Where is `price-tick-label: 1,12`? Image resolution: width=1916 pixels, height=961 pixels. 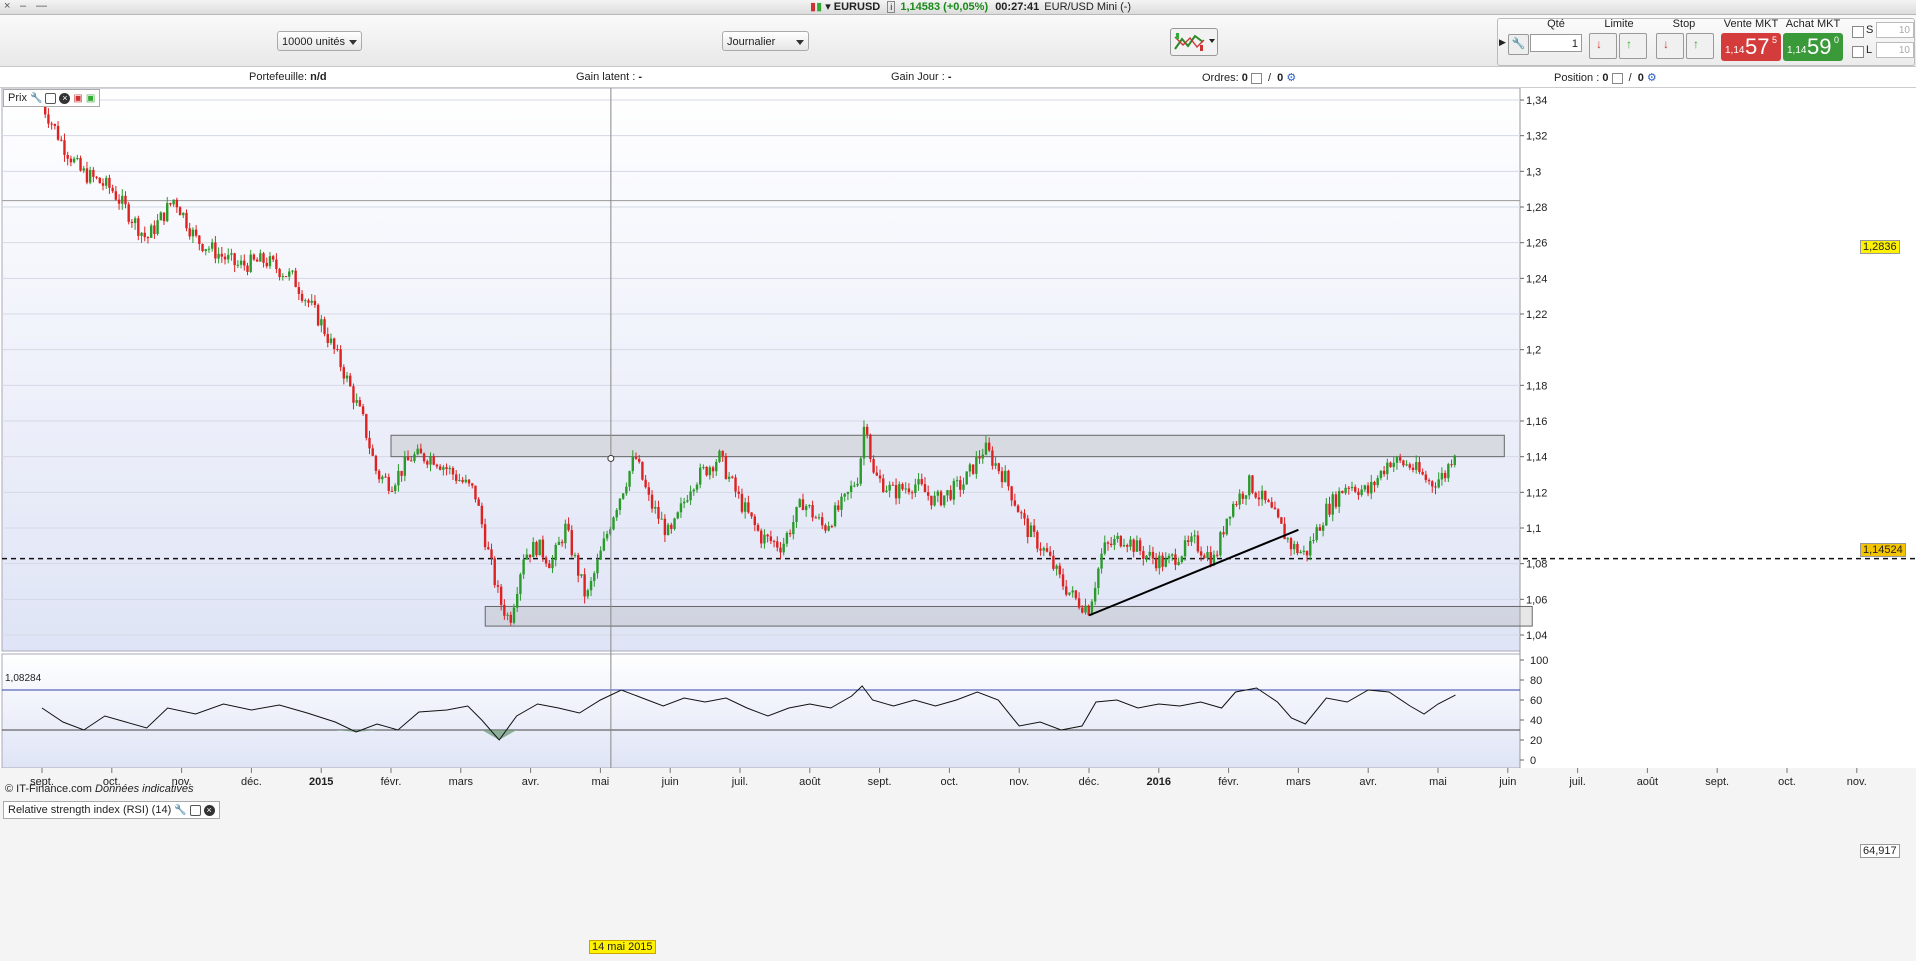 price-tick-label: 1,12 is located at coordinates (1536, 493).